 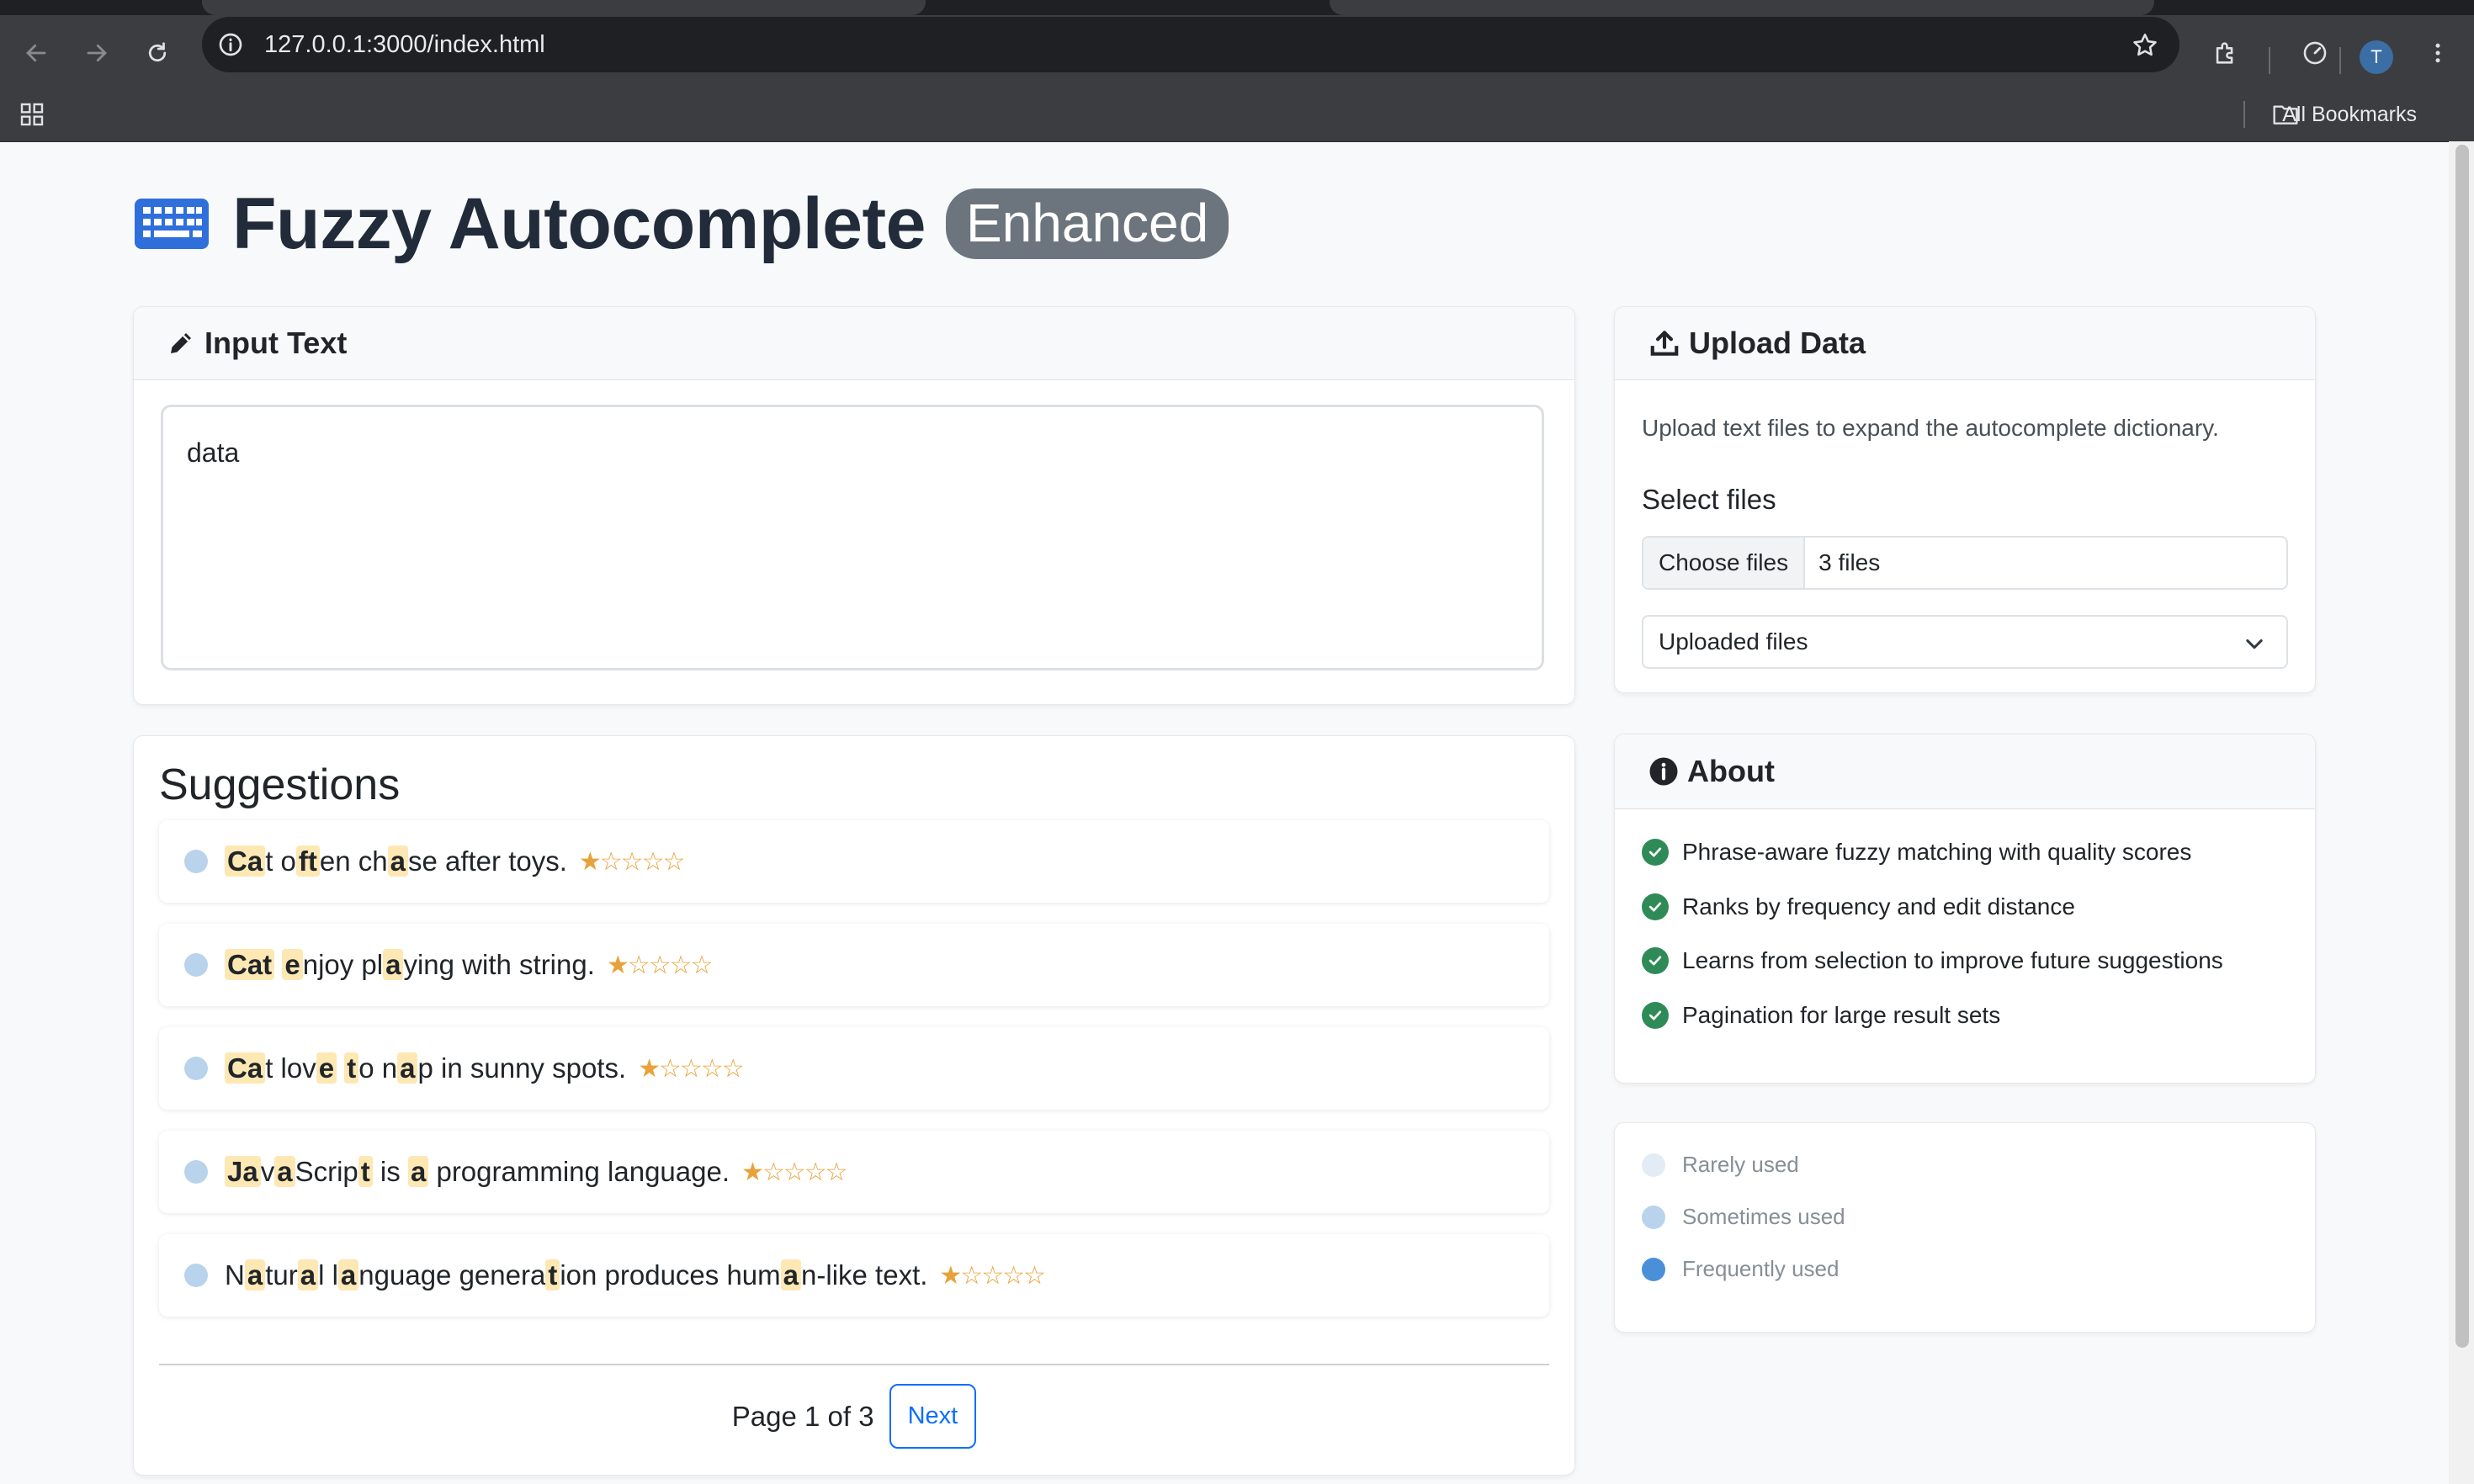 What do you see at coordinates (1965, 771) in the screenshot?
I see `about-card-header: About` at bounding box center [1965, 771].